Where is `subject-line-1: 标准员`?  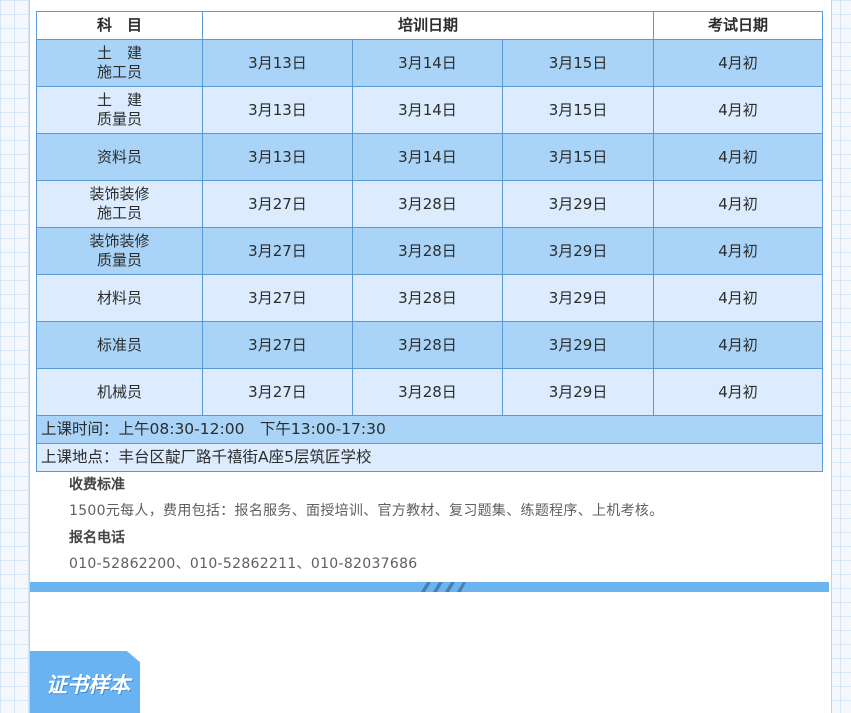
subject-line-1: 标准员 is located at coordinates (119, 344).